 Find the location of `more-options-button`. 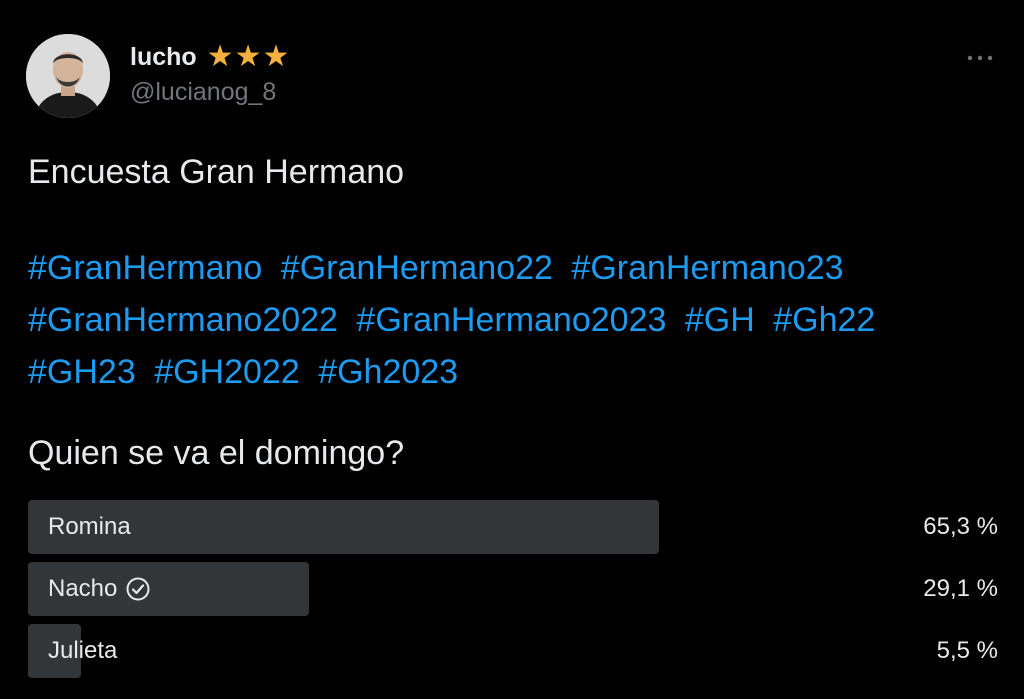

more-options-button is located at coordinates (980, 58).